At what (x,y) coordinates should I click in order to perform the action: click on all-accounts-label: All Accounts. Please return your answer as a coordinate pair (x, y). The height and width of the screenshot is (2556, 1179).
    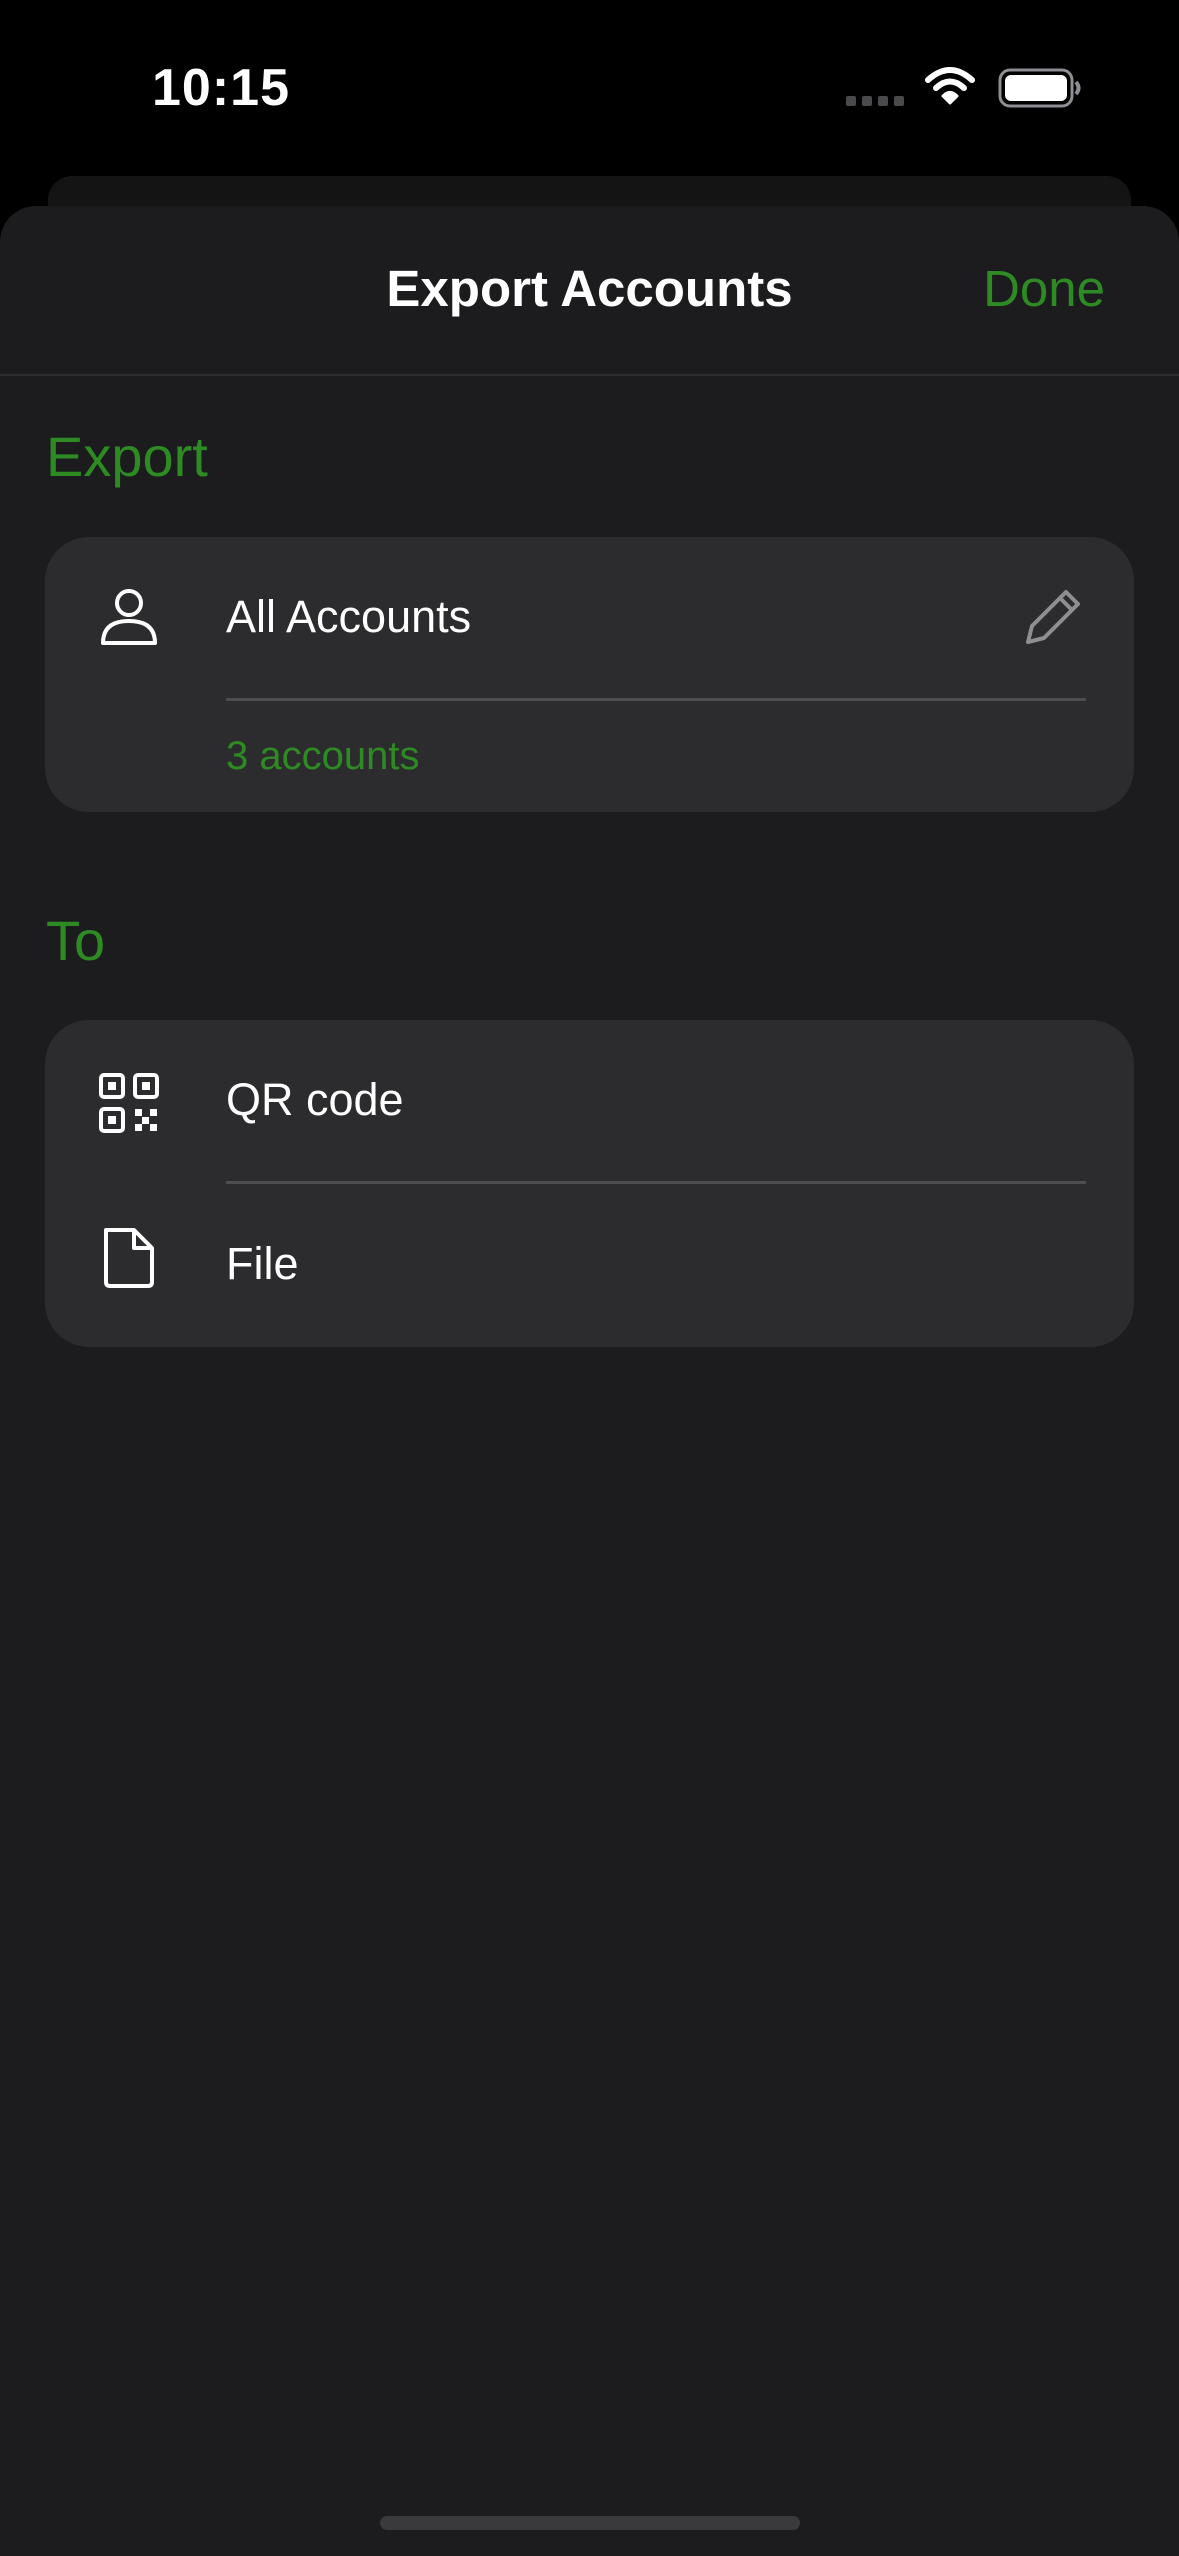
    Looking at the image, I should click on (349, 616).